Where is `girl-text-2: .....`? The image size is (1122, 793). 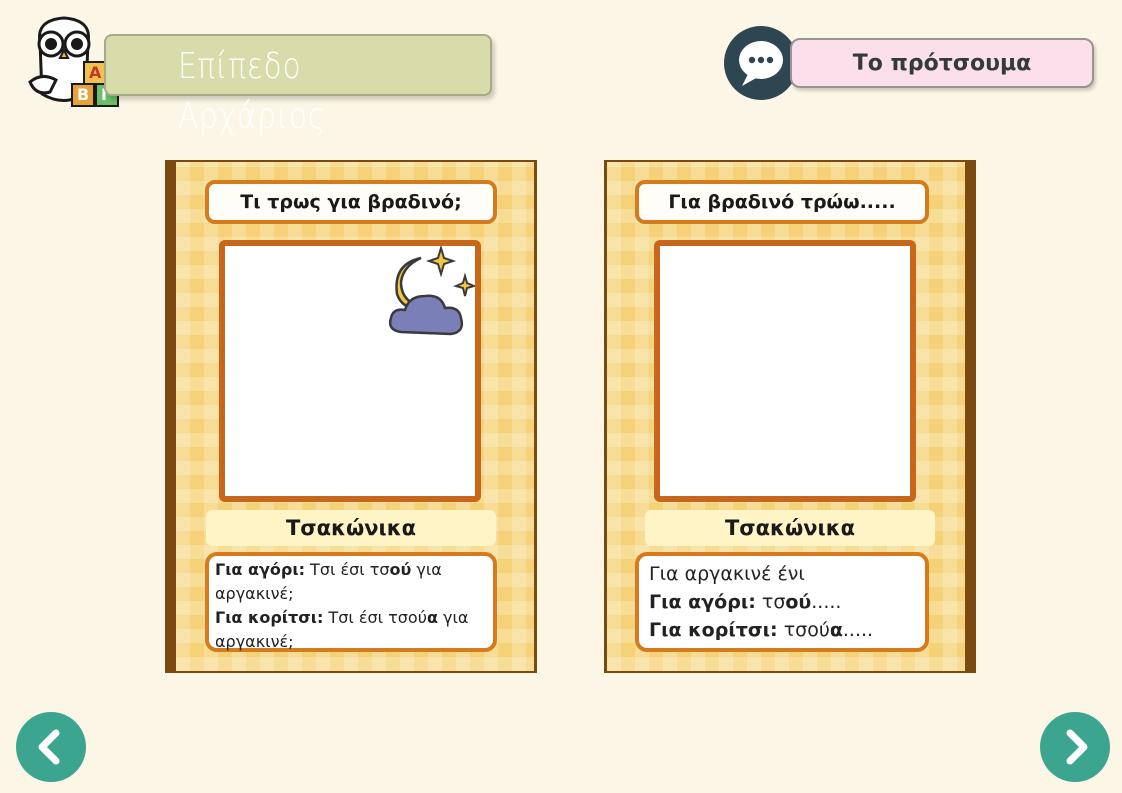 girl-text-2: ..... is located at coordinates (858, 630).